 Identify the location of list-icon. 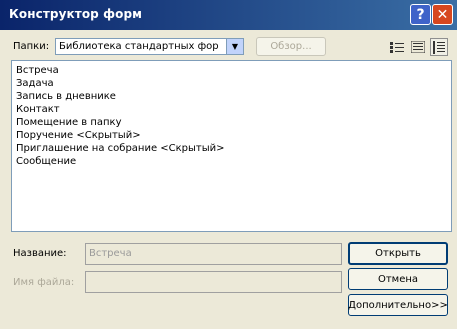
(418, 47).